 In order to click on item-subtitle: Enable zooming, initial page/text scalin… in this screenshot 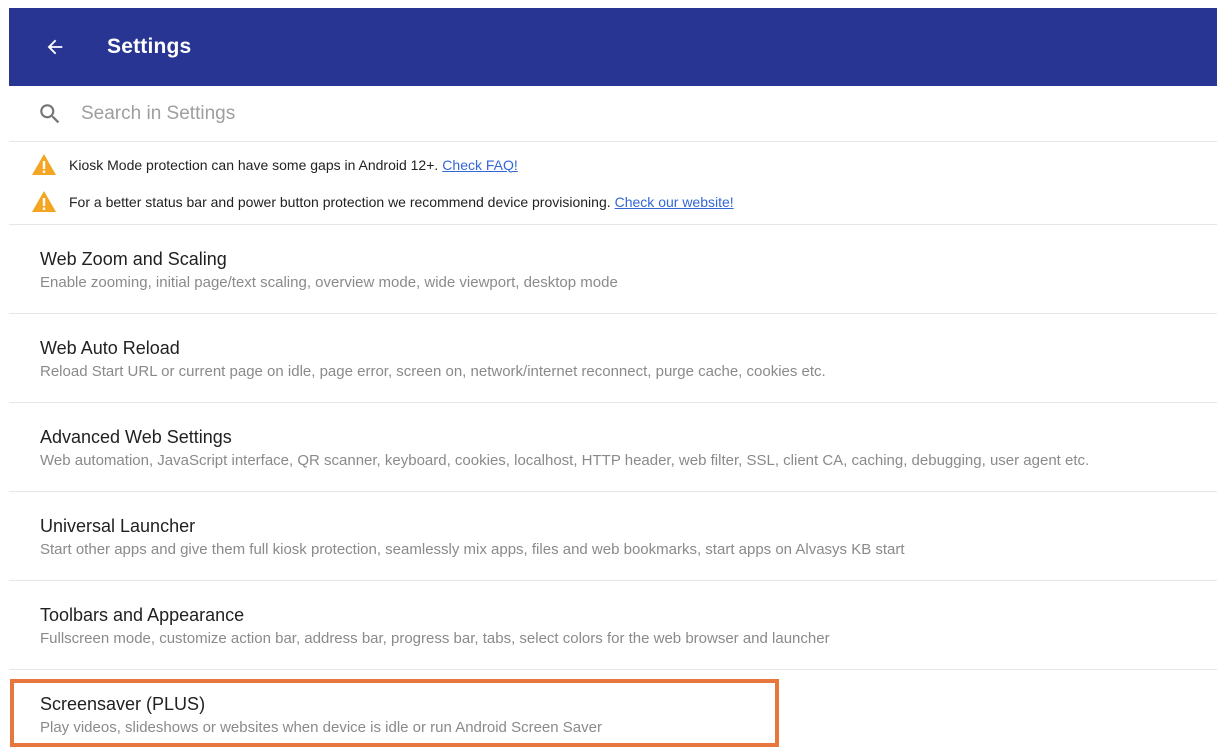, I will do `click(329, 282)`.